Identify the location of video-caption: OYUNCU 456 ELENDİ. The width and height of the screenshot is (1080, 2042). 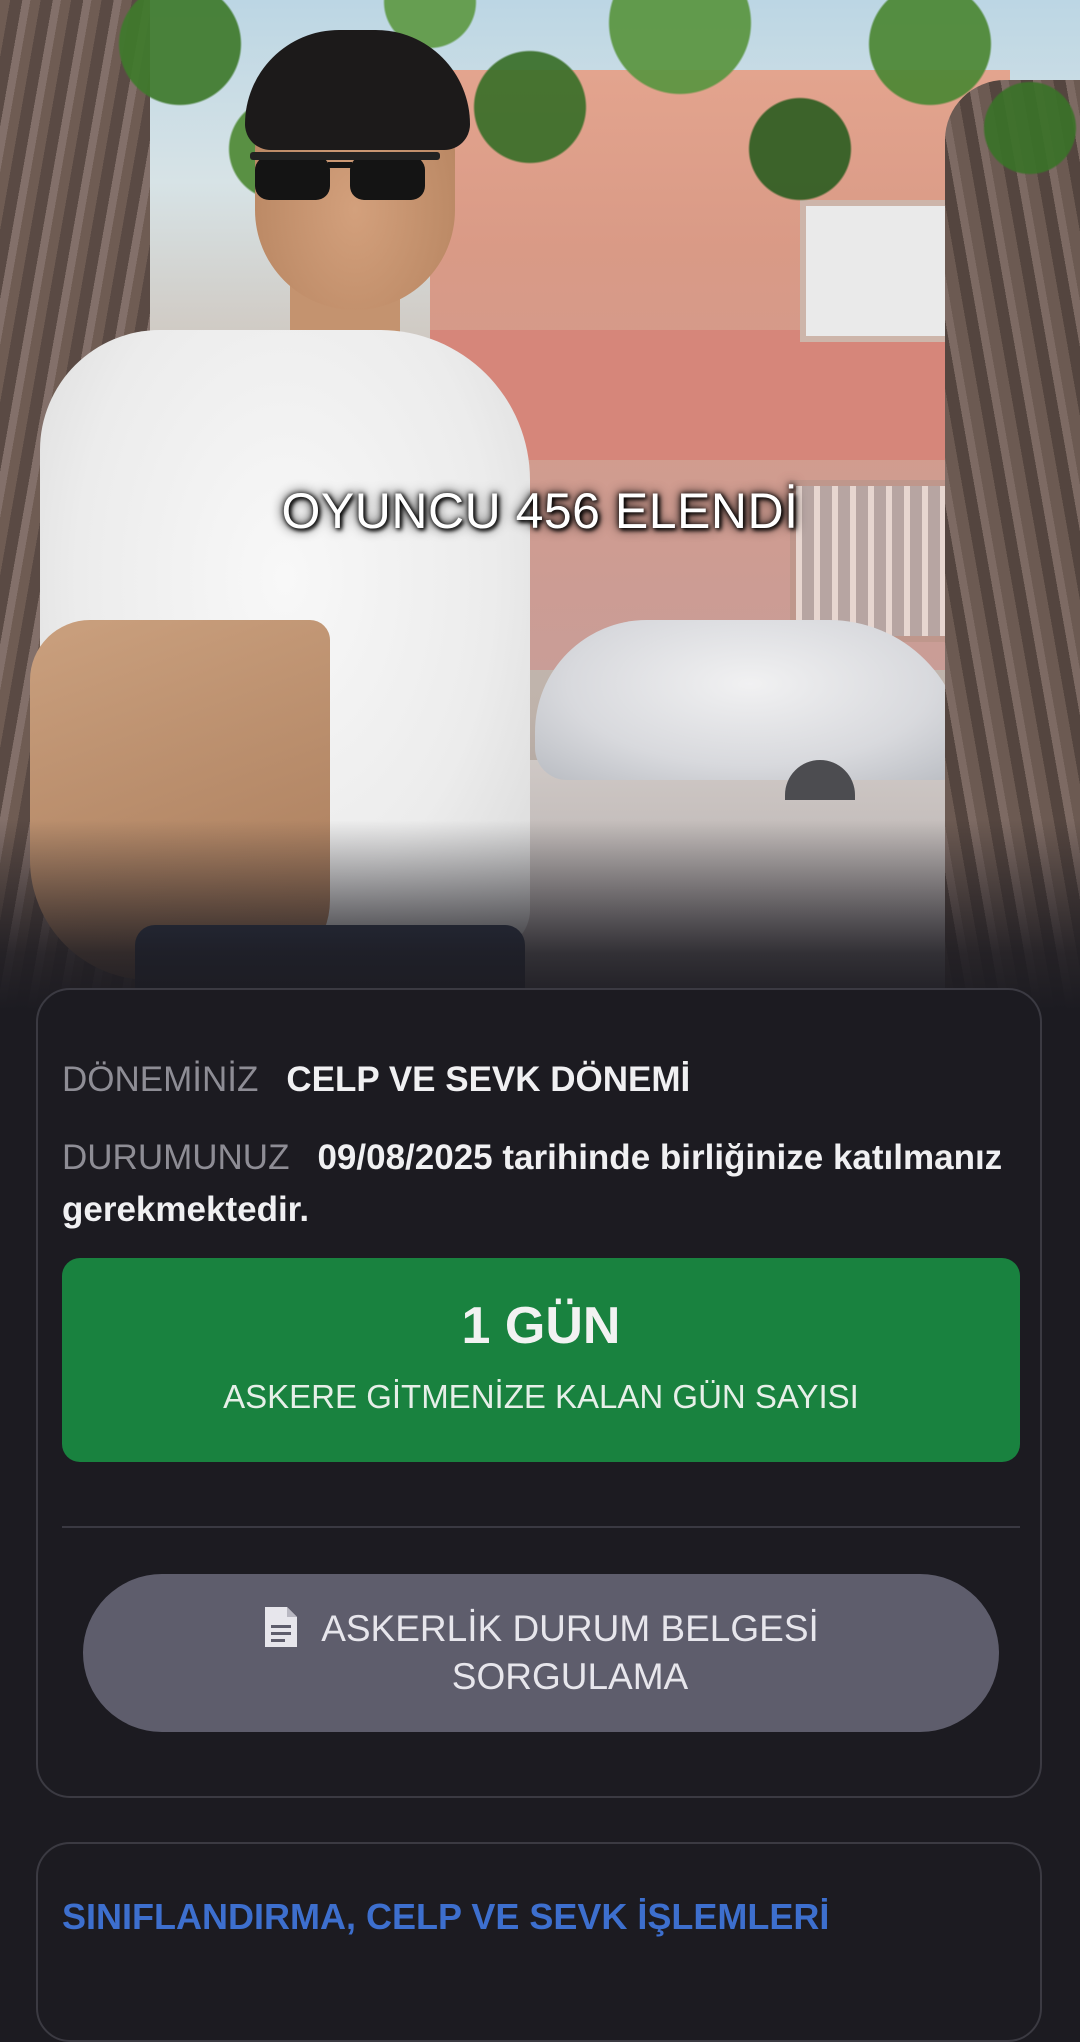
(540, 511).